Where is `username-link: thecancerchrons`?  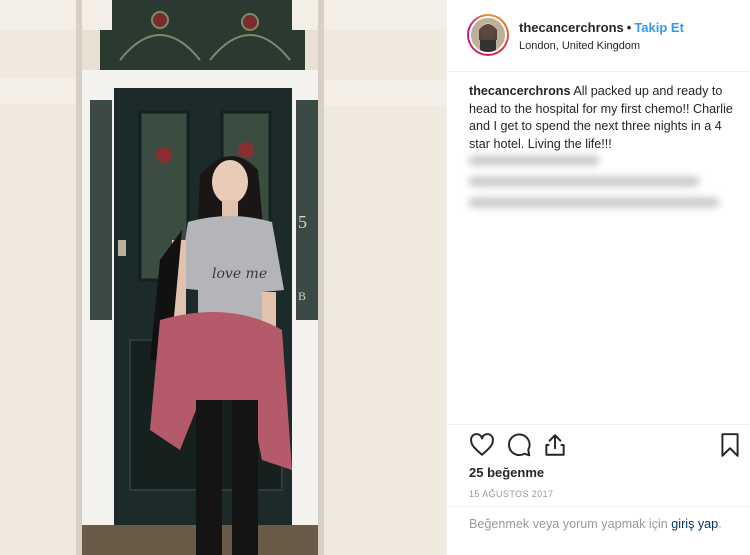
username-link: thecancerchrons is located at coordinates (571, 27).